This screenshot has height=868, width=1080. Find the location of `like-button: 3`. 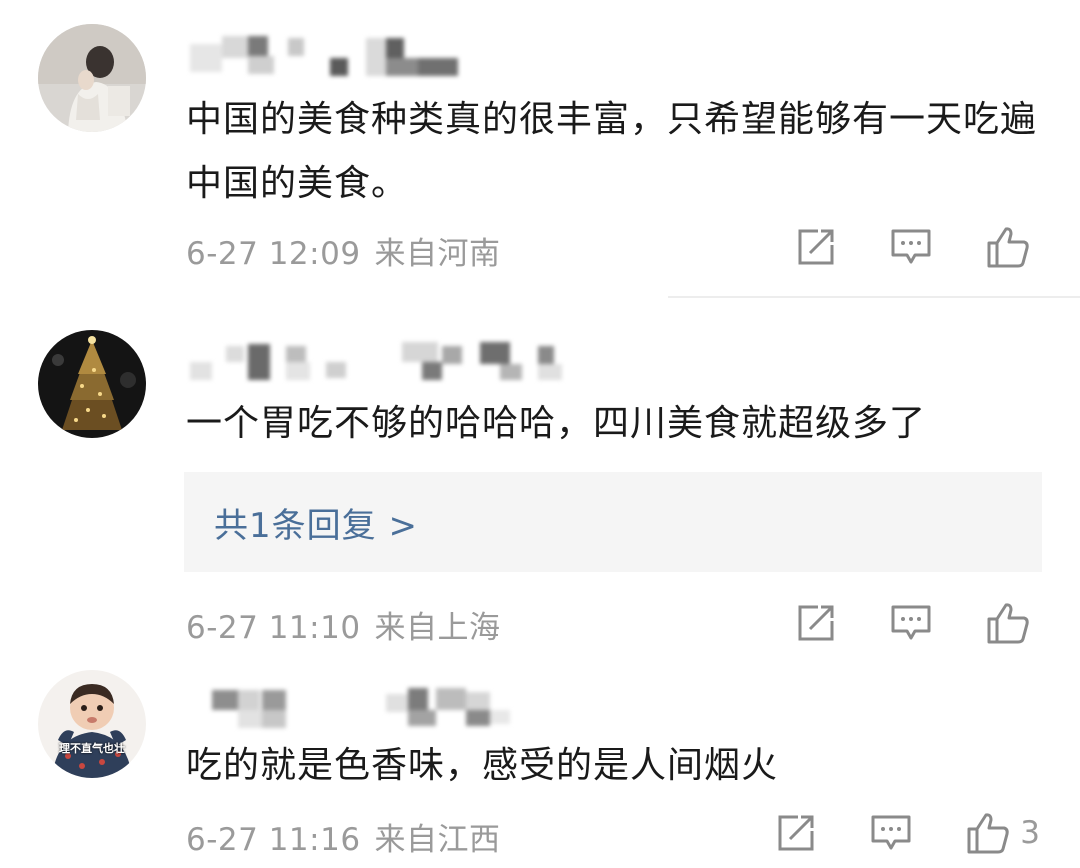

like-button: 3 is located at coordinates (1003, 833).